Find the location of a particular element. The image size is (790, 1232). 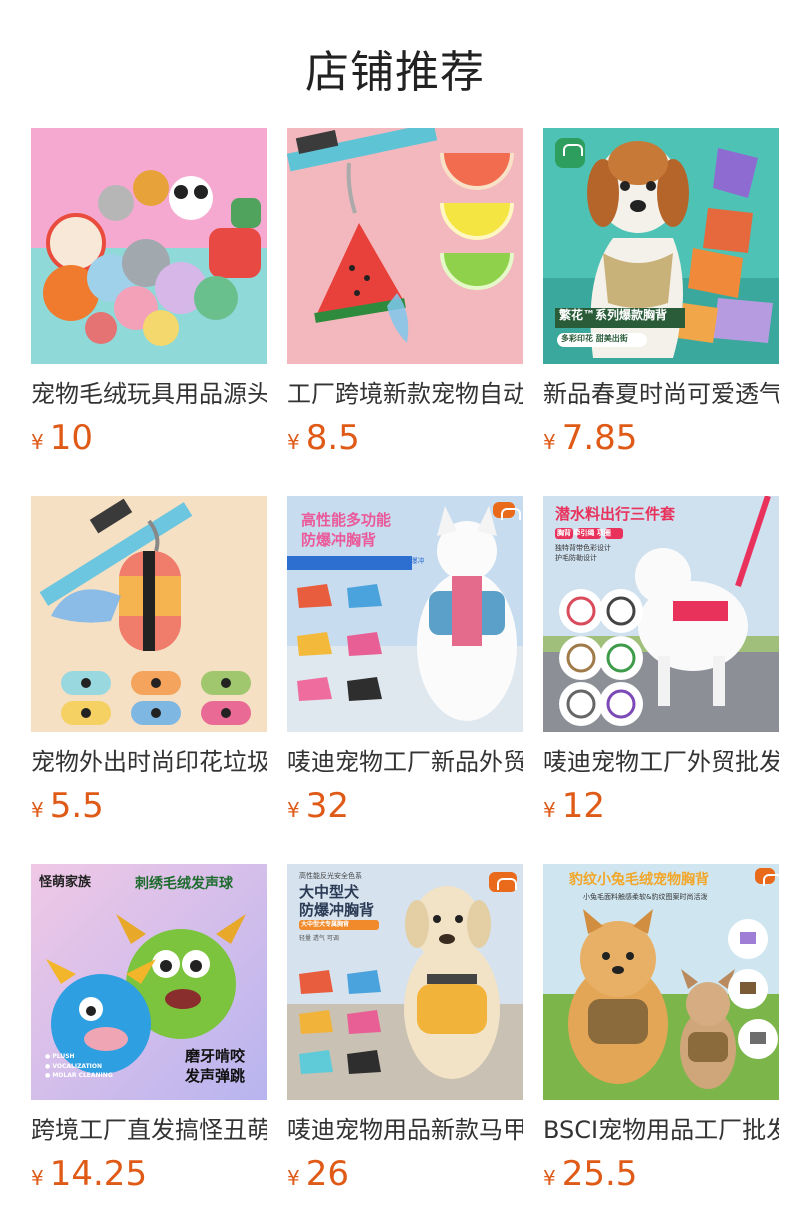

price-amount: 26 is located at coordinates (327, 1174).